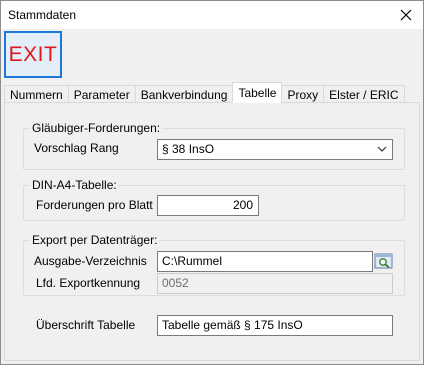 The image size is (424, 365). I want to click on title-bar: Stammdaten, so click(212, 15).